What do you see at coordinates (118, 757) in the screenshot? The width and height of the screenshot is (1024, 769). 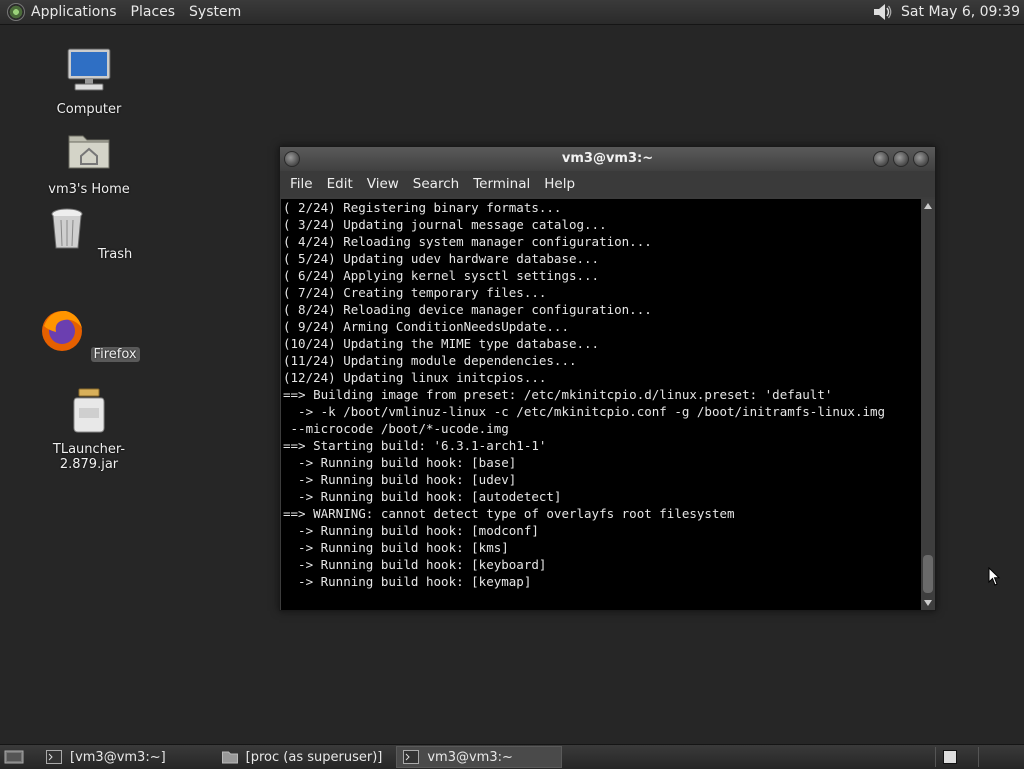 I see `taskbar-item-label: [vm3@vm3:~]` at bounding box center [118, 757].